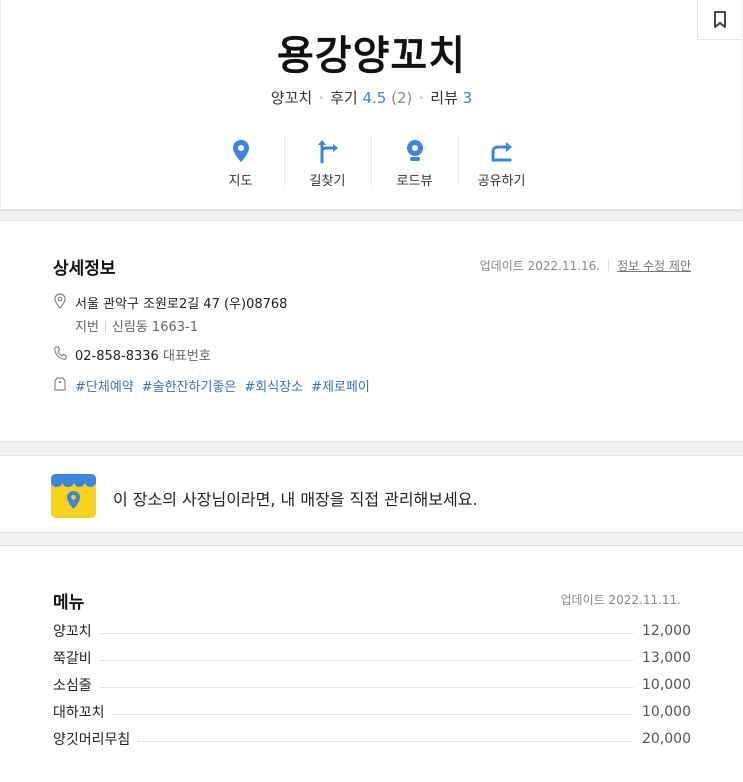 This screenshot has height=782, width=743. I want to click on phone-number: 02-858-8336, so click(117, 356).